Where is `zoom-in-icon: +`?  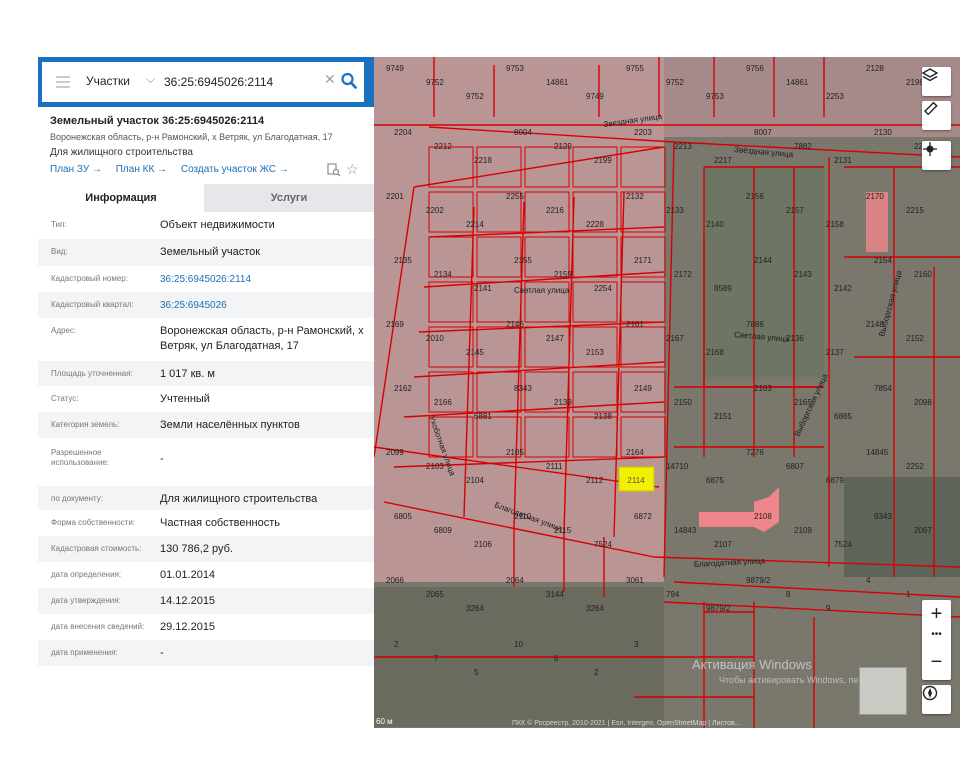 zoom-in-icon: + is located at coordinates (936, 615).